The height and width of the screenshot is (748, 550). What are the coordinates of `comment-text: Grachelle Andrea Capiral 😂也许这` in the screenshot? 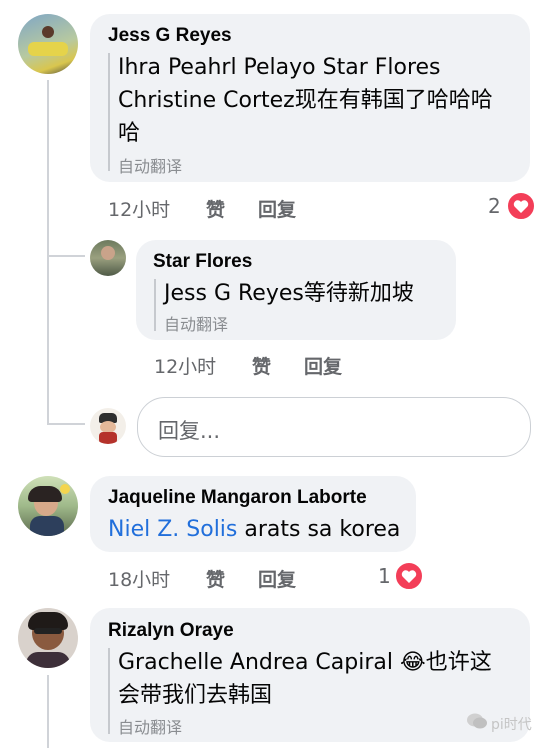 It's located at (305, 662).